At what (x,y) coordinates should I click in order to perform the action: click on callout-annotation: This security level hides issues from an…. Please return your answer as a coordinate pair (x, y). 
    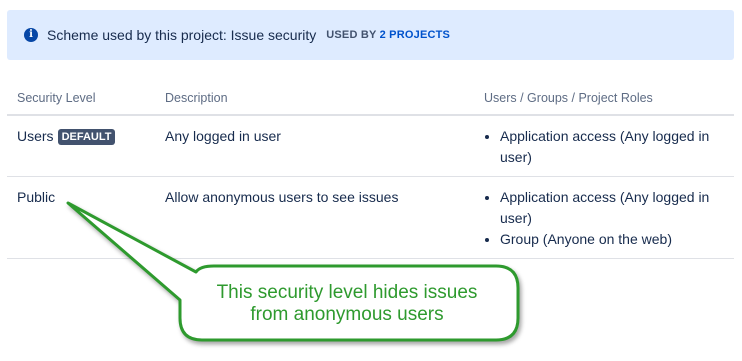
    Looking at the image, I should click on (347, 304).